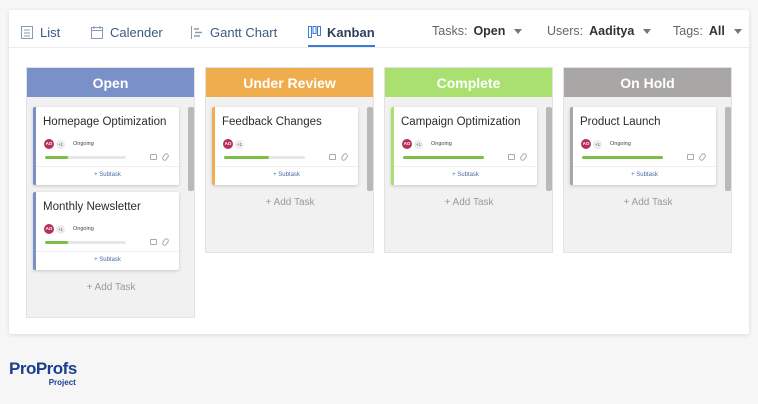 This screenshot has width=758, height=404. What do you see at coordinates (62, 382) in the screenshot?
I see `logo-subtitle: Project` at bounding box center [62, 382].